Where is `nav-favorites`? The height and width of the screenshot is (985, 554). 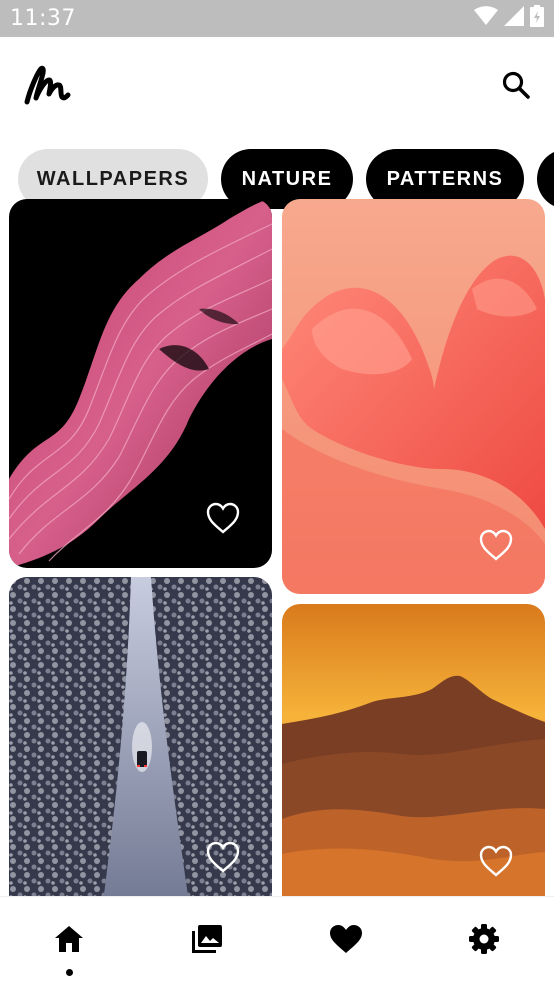
nav-favorites is located at coordinates (346, 941).